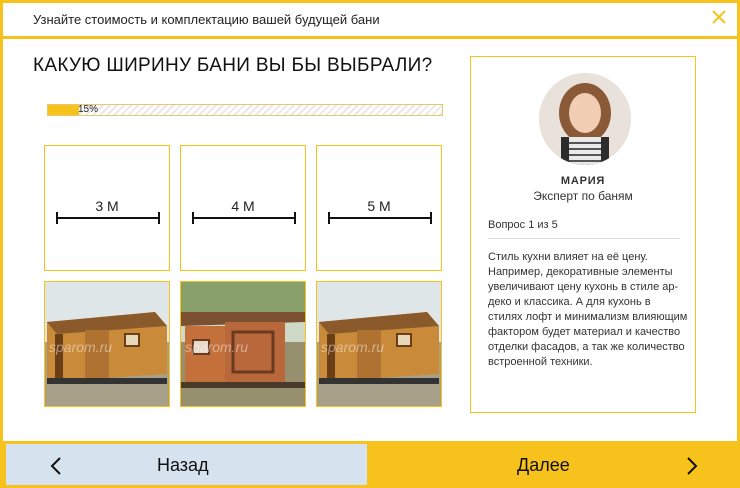 The height and width of the screenshot is (488, 740). What do you see at coordinates (233, 65) in the screenshot?
I see `question-title: КАКУЮ ШИРИНУ БАНИ ВЫ БЫ ВЫБРАЛИ?` at bounding box center [233, 65].